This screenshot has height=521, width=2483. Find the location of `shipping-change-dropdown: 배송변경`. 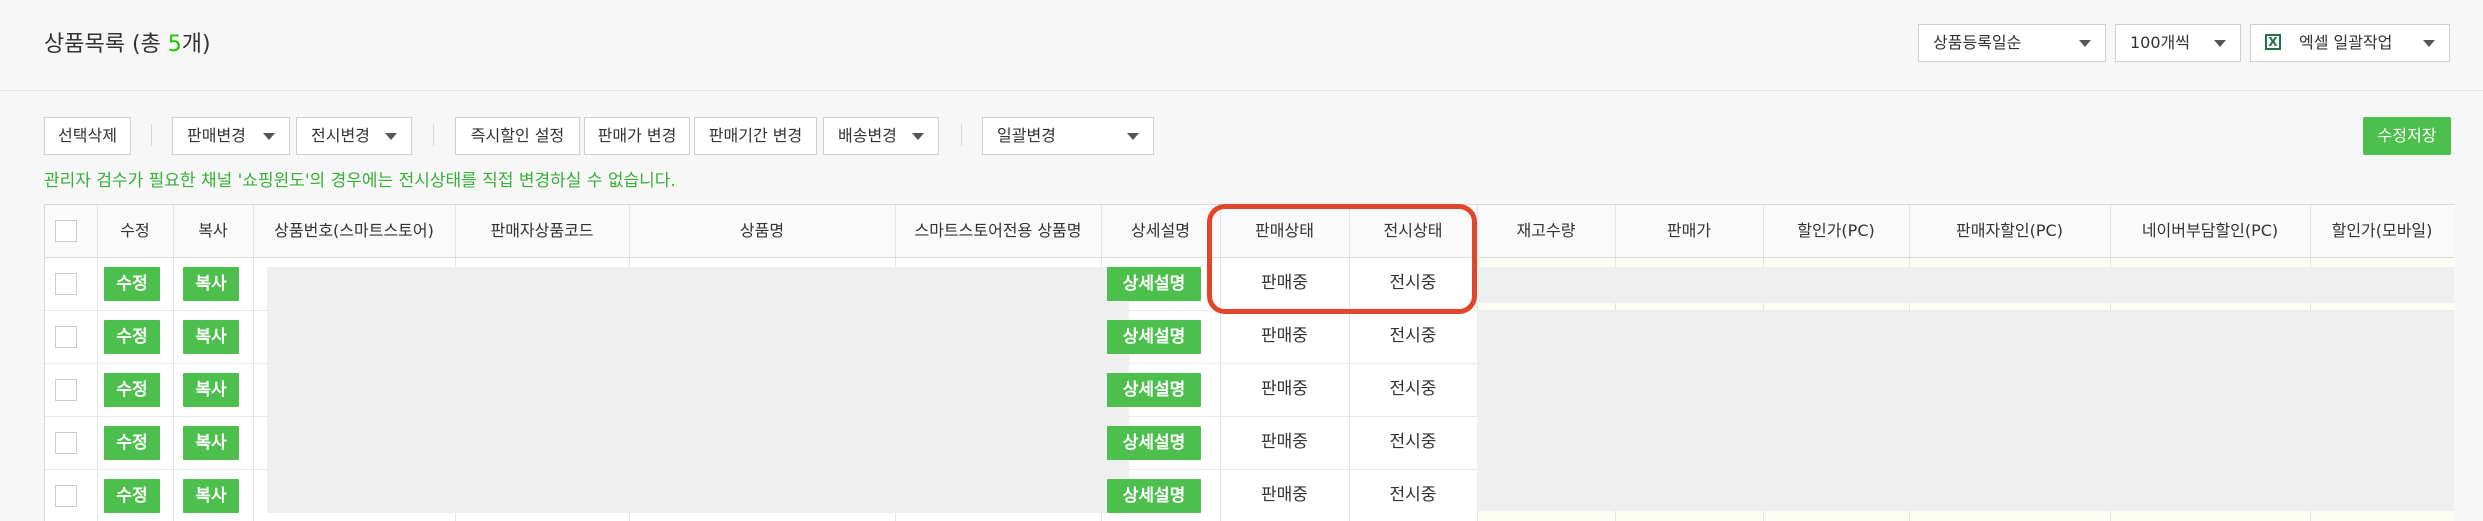

shipping-change-dropdown: 배송변경 is located at coordinates (881, 136).